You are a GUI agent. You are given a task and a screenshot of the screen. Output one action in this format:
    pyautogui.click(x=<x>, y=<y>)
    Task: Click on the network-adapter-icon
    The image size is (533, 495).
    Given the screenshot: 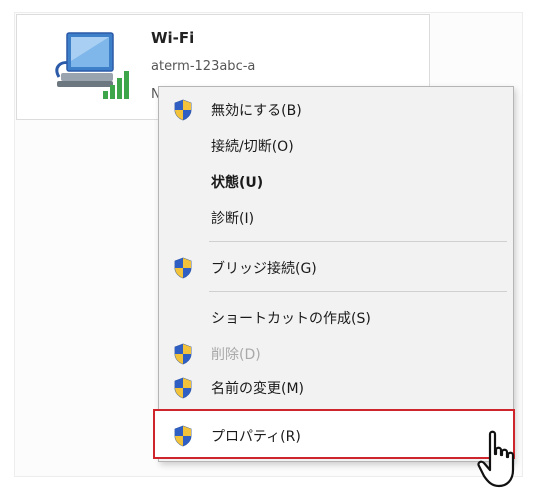 What is the action you would take?
    pyautogui.click(x=92, y=65)
    